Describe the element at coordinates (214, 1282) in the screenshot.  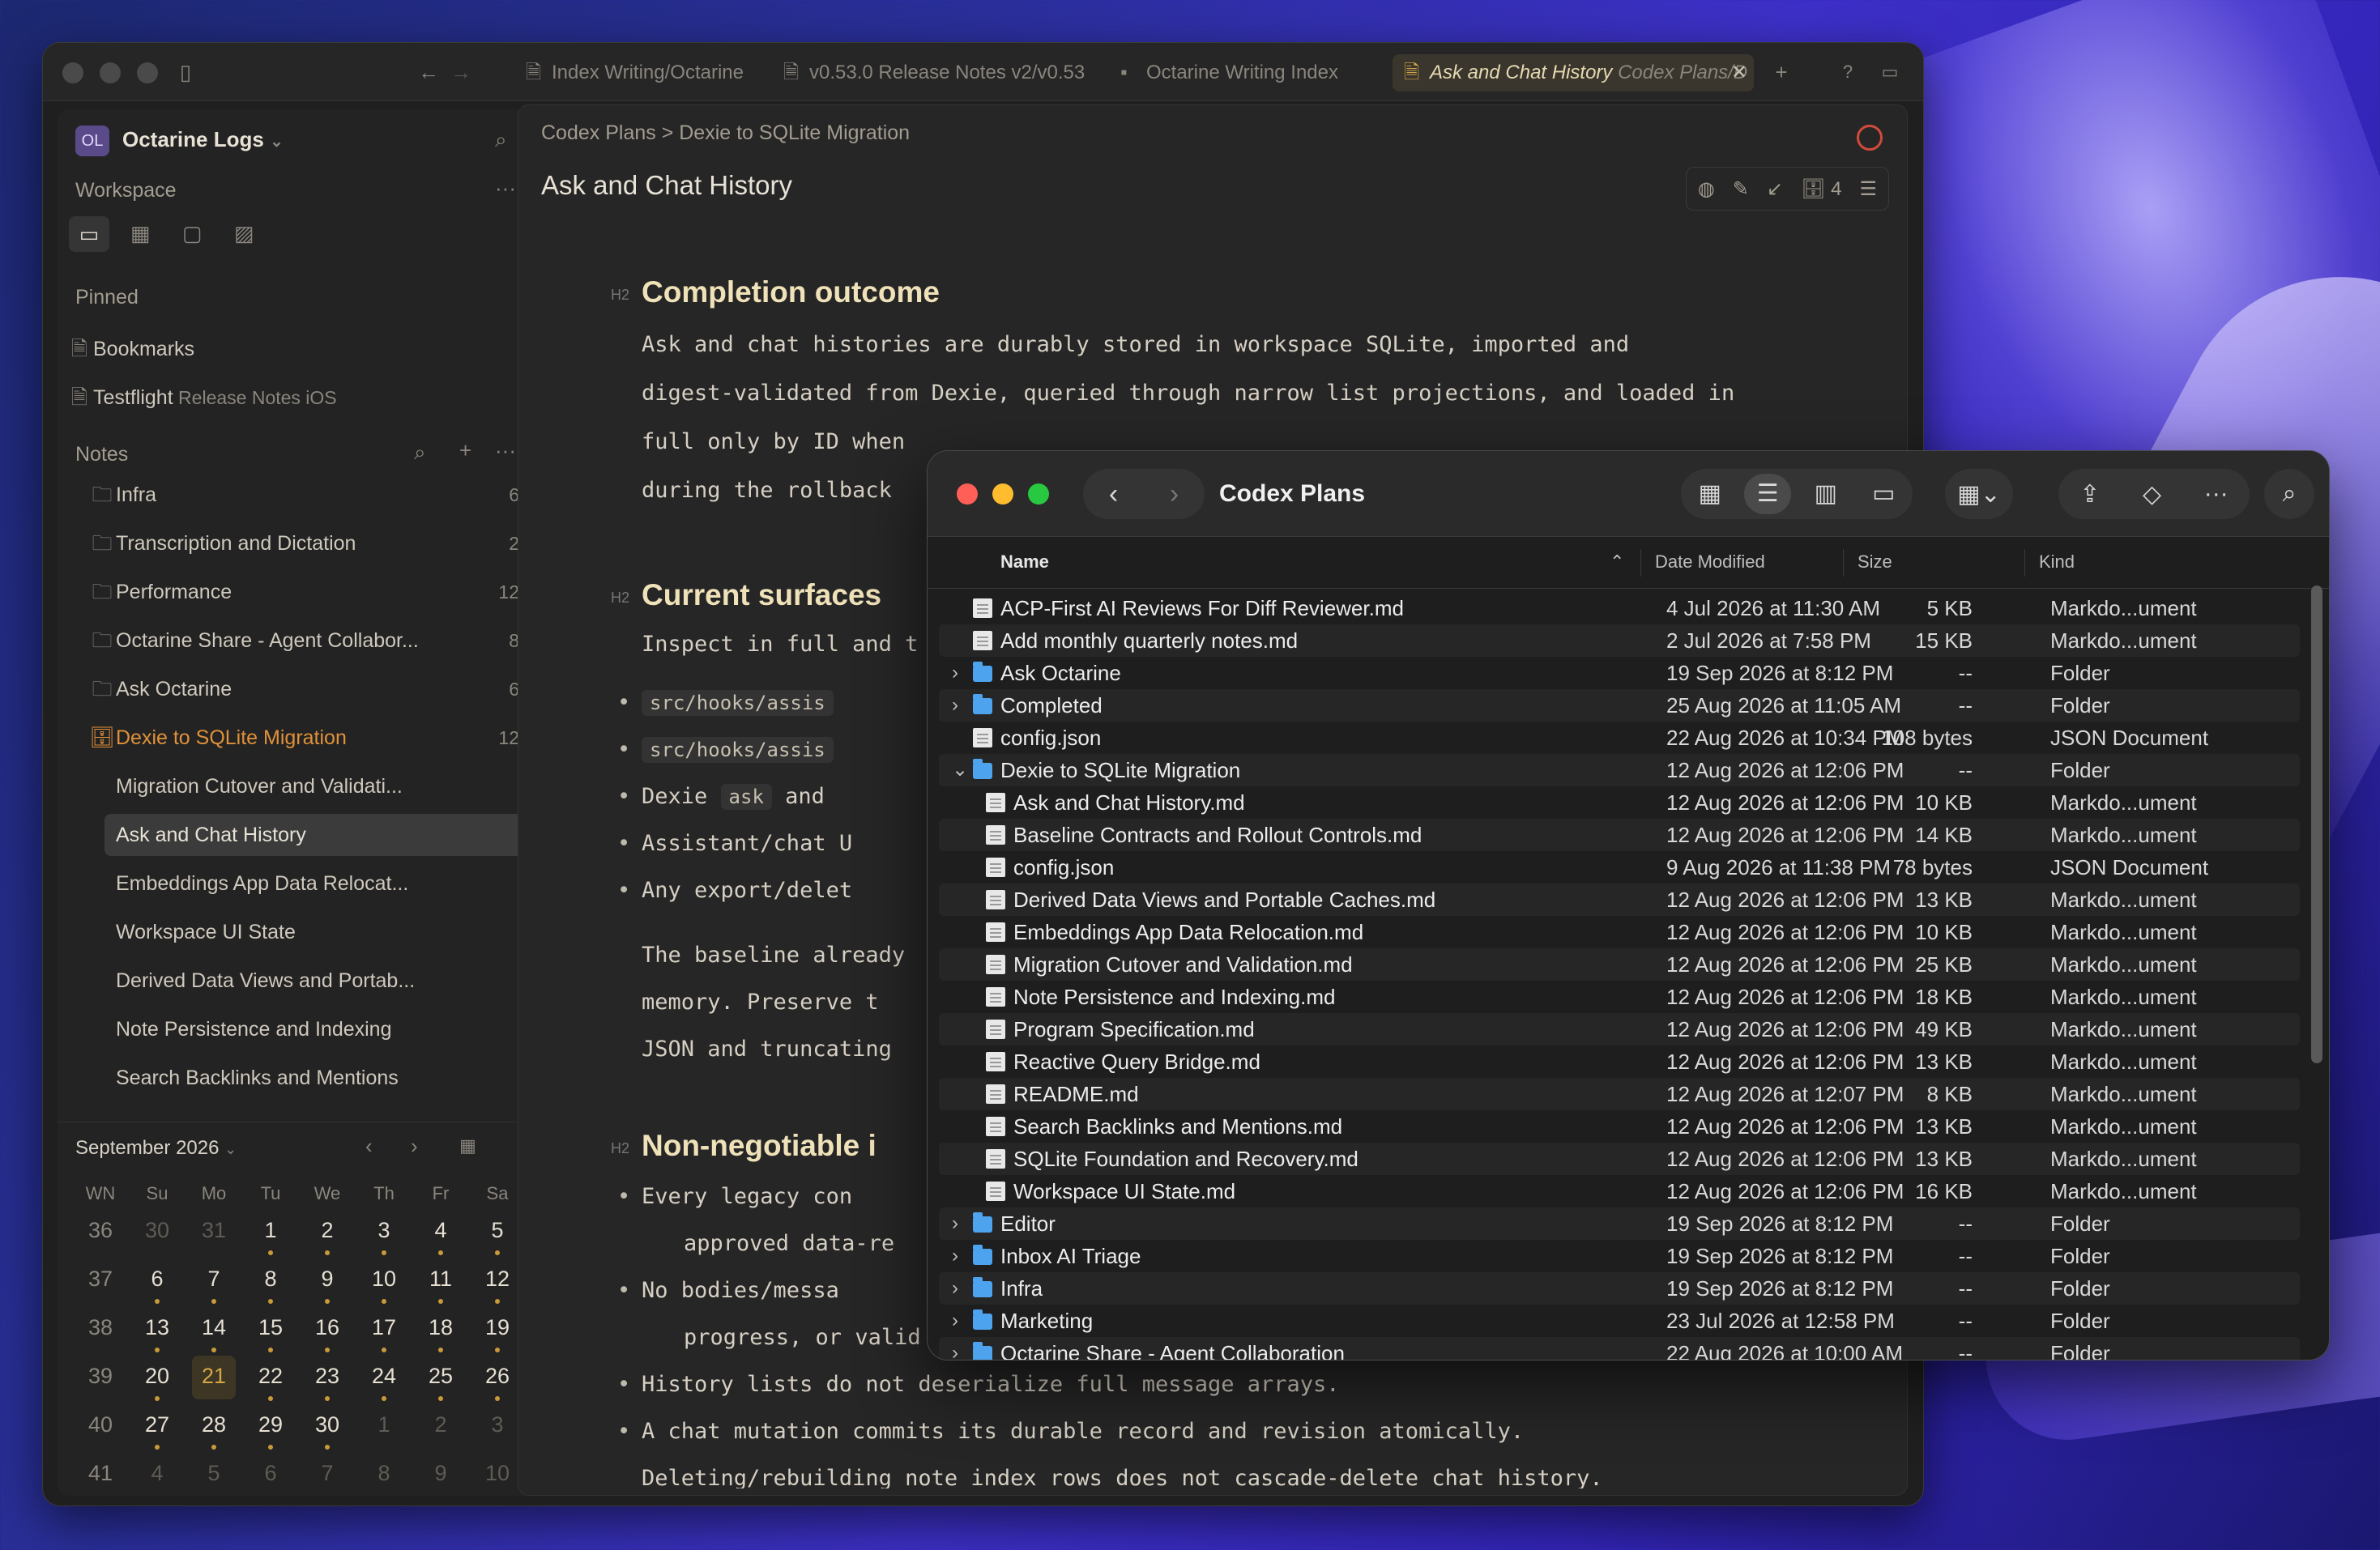
I see `calendar-day: 7` at that location.